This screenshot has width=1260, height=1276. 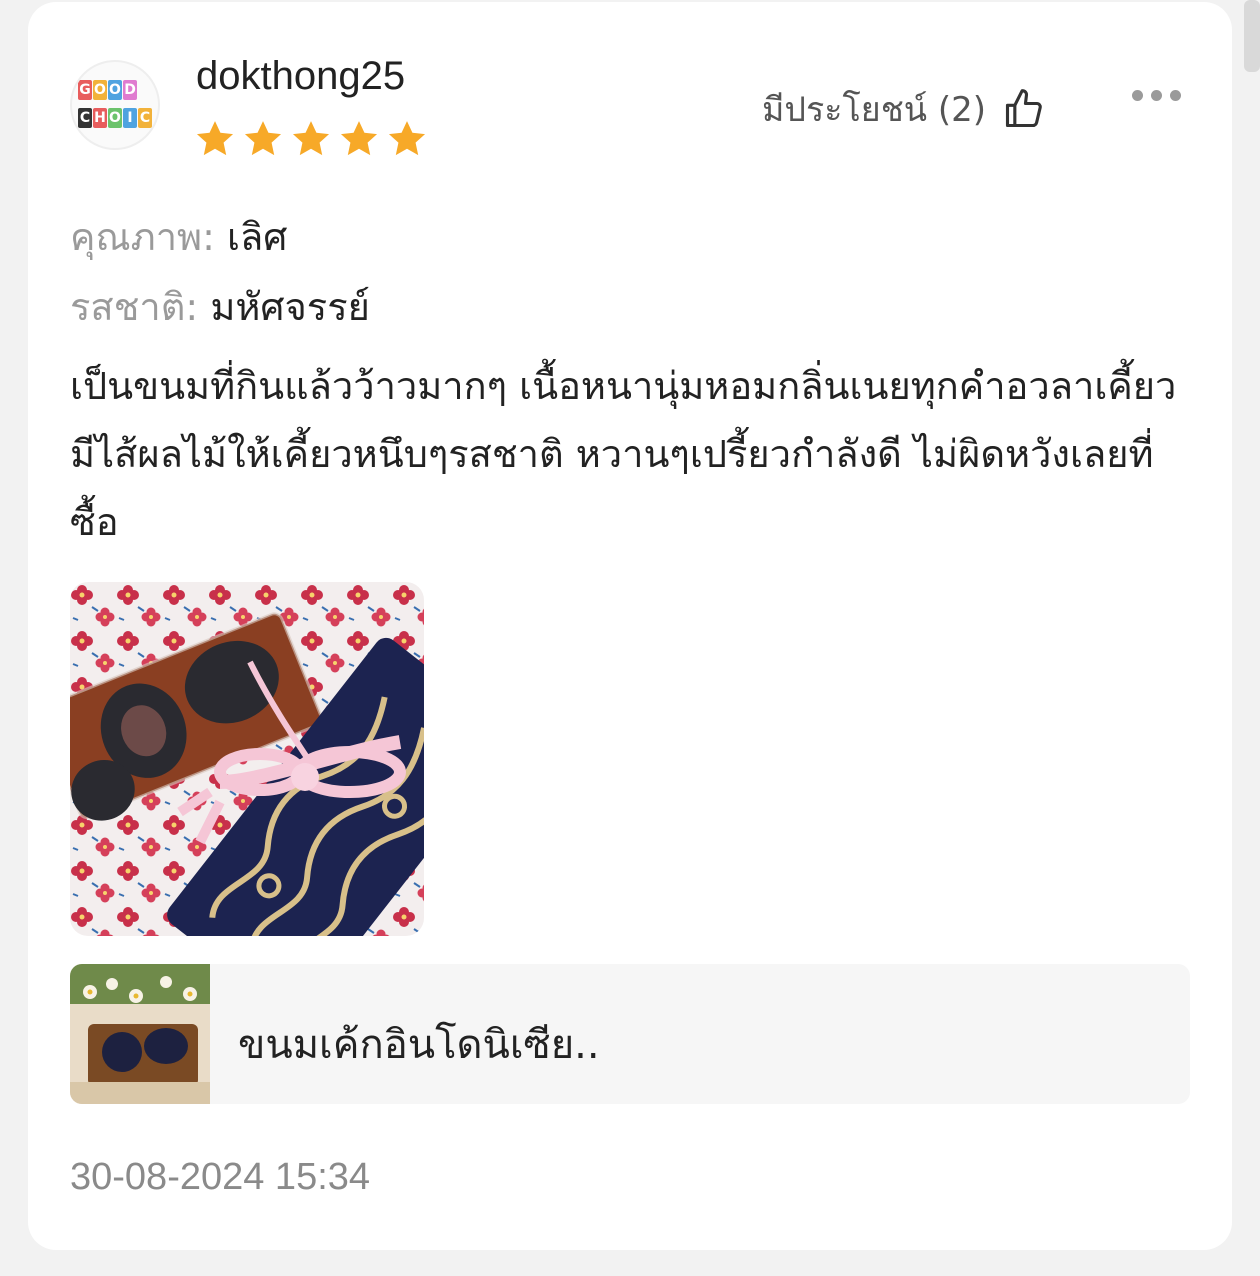 I want to click on attribute-taste: รสชาติ: มหัศจรรย์, so click(x=220, y=306).